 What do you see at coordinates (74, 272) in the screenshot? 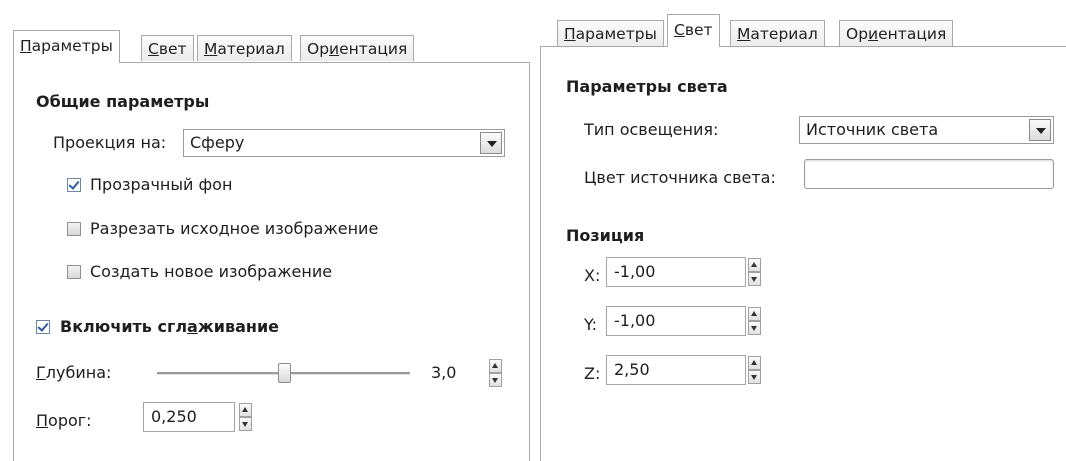
I see `new-image-checkbox` at bounding box center [74, 272].